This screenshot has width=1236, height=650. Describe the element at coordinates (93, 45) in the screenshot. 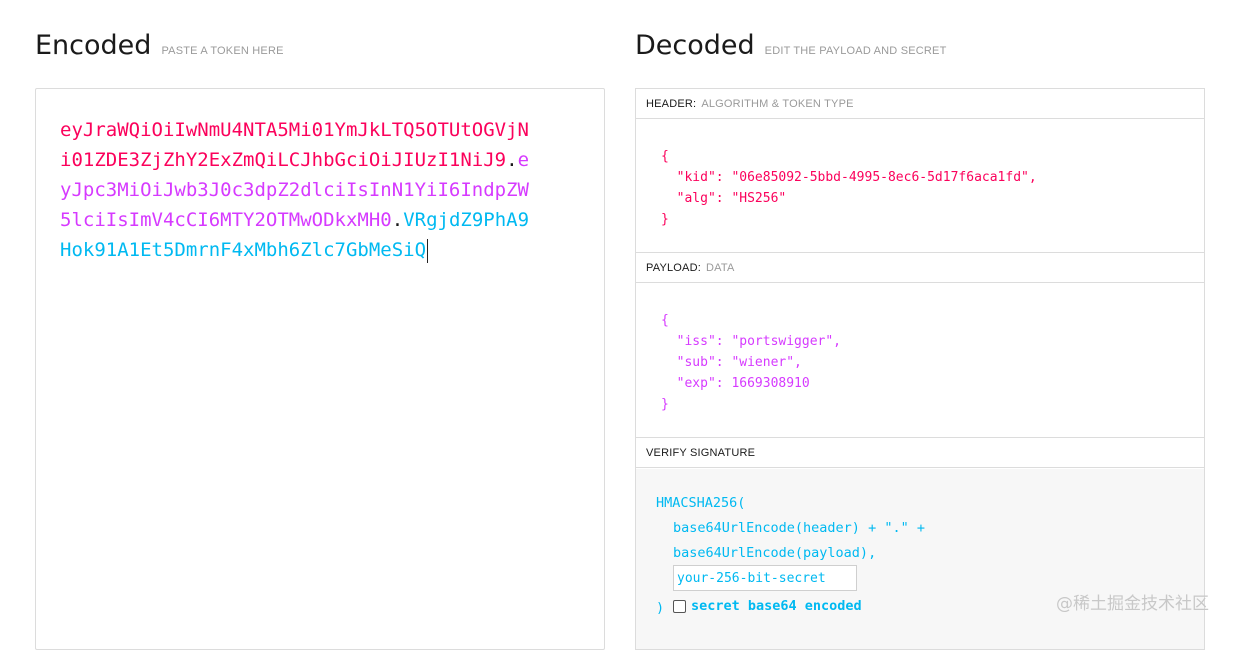

I see `encoded-title: Encoded` at that location.